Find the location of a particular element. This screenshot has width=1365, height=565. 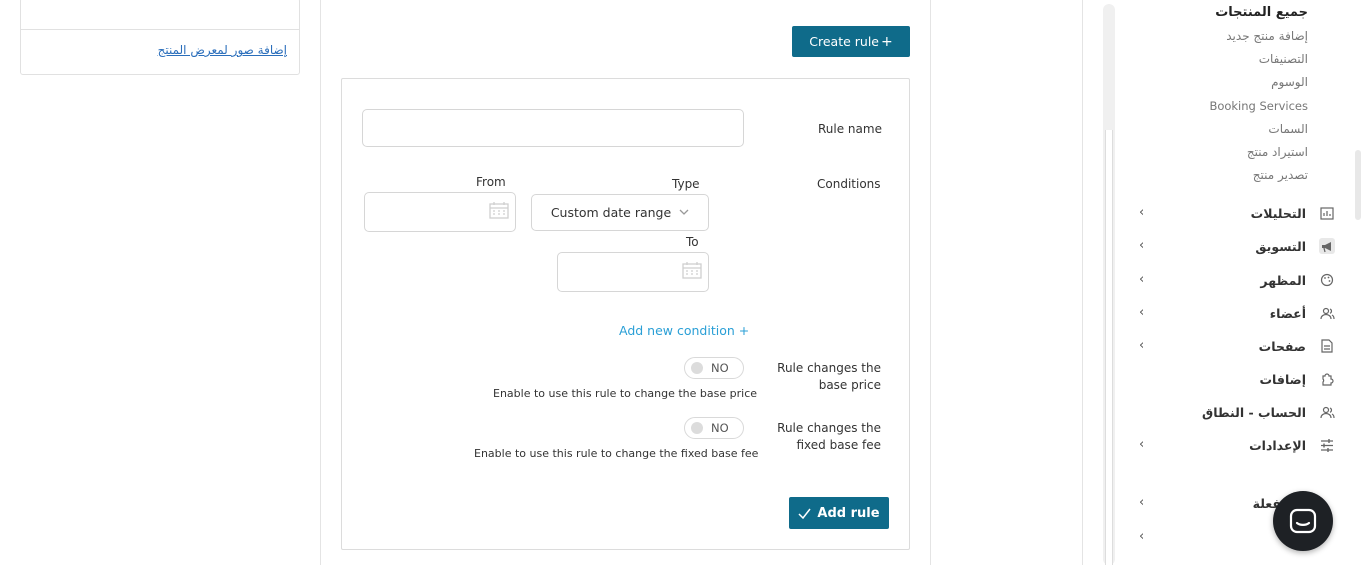

submenu-categories: التصنيفات is located at coordinates (1283, 59).